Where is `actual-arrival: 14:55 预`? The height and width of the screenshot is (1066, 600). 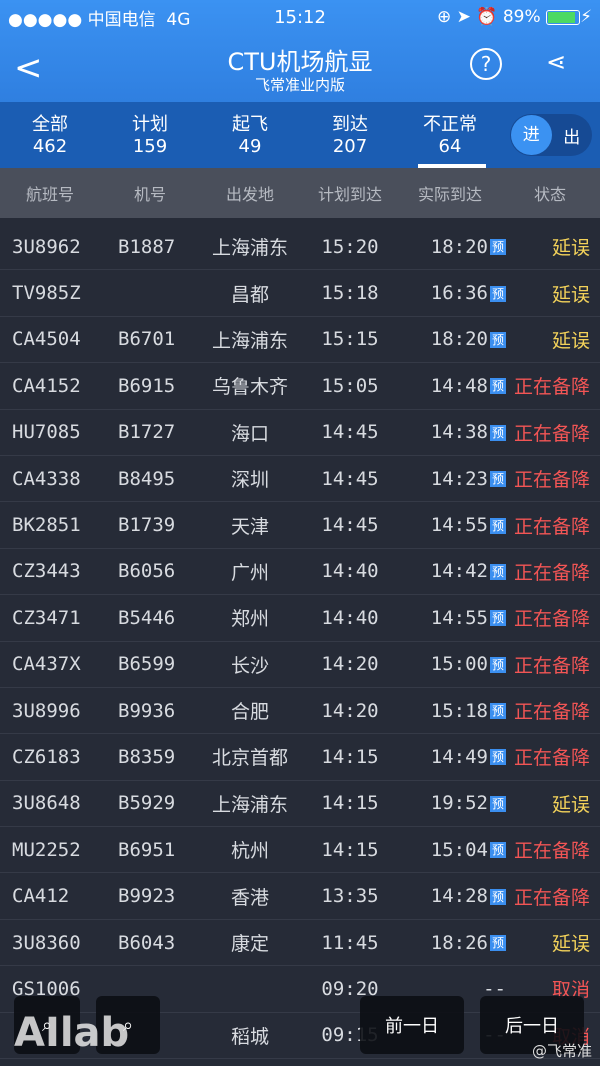
actual-arrival: 14:55 预 is located at coordinates (468, 525).